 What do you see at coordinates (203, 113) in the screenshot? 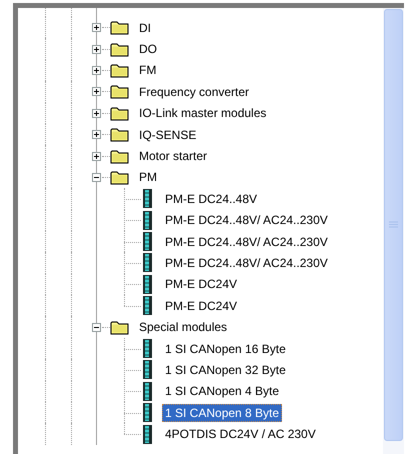
I see `tree-item: IO-Link master modules` at bounding box center [203, 113].